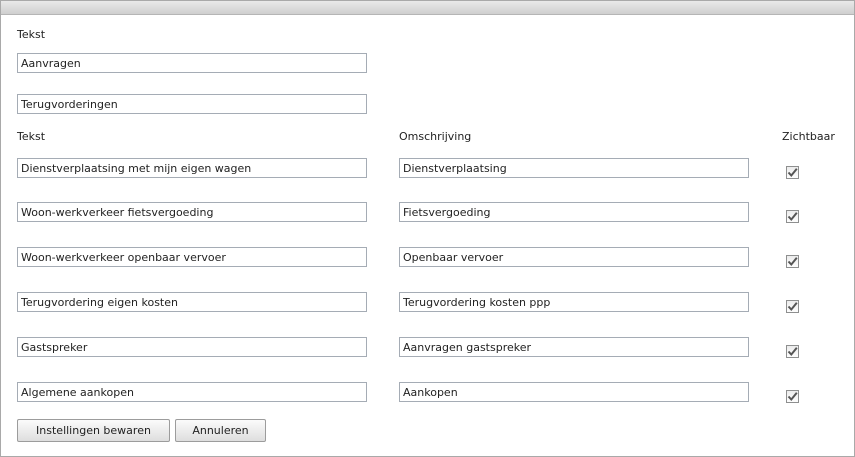 Image resolution: width=855 pixels, height=457 pixels. I want to click on panel-header-bar, so click(427, 8).